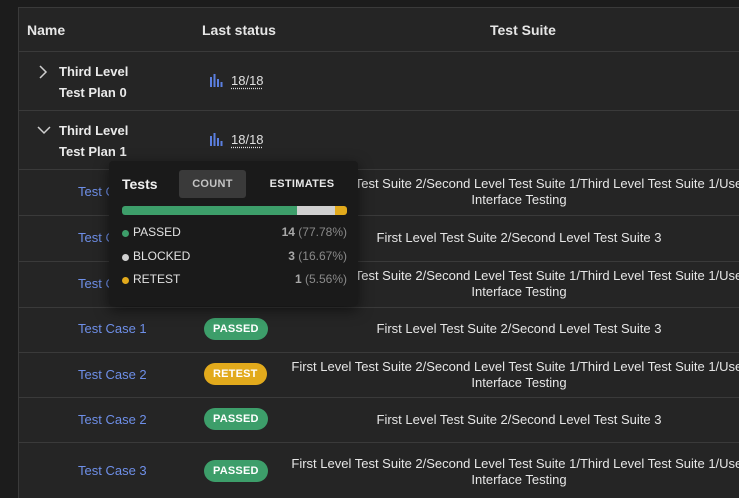 The image size is (739, 498). What do you see at coordinates (340, 210) in the screenshot?
I see `progress-segment-retest` at bounding box center [340, 210].